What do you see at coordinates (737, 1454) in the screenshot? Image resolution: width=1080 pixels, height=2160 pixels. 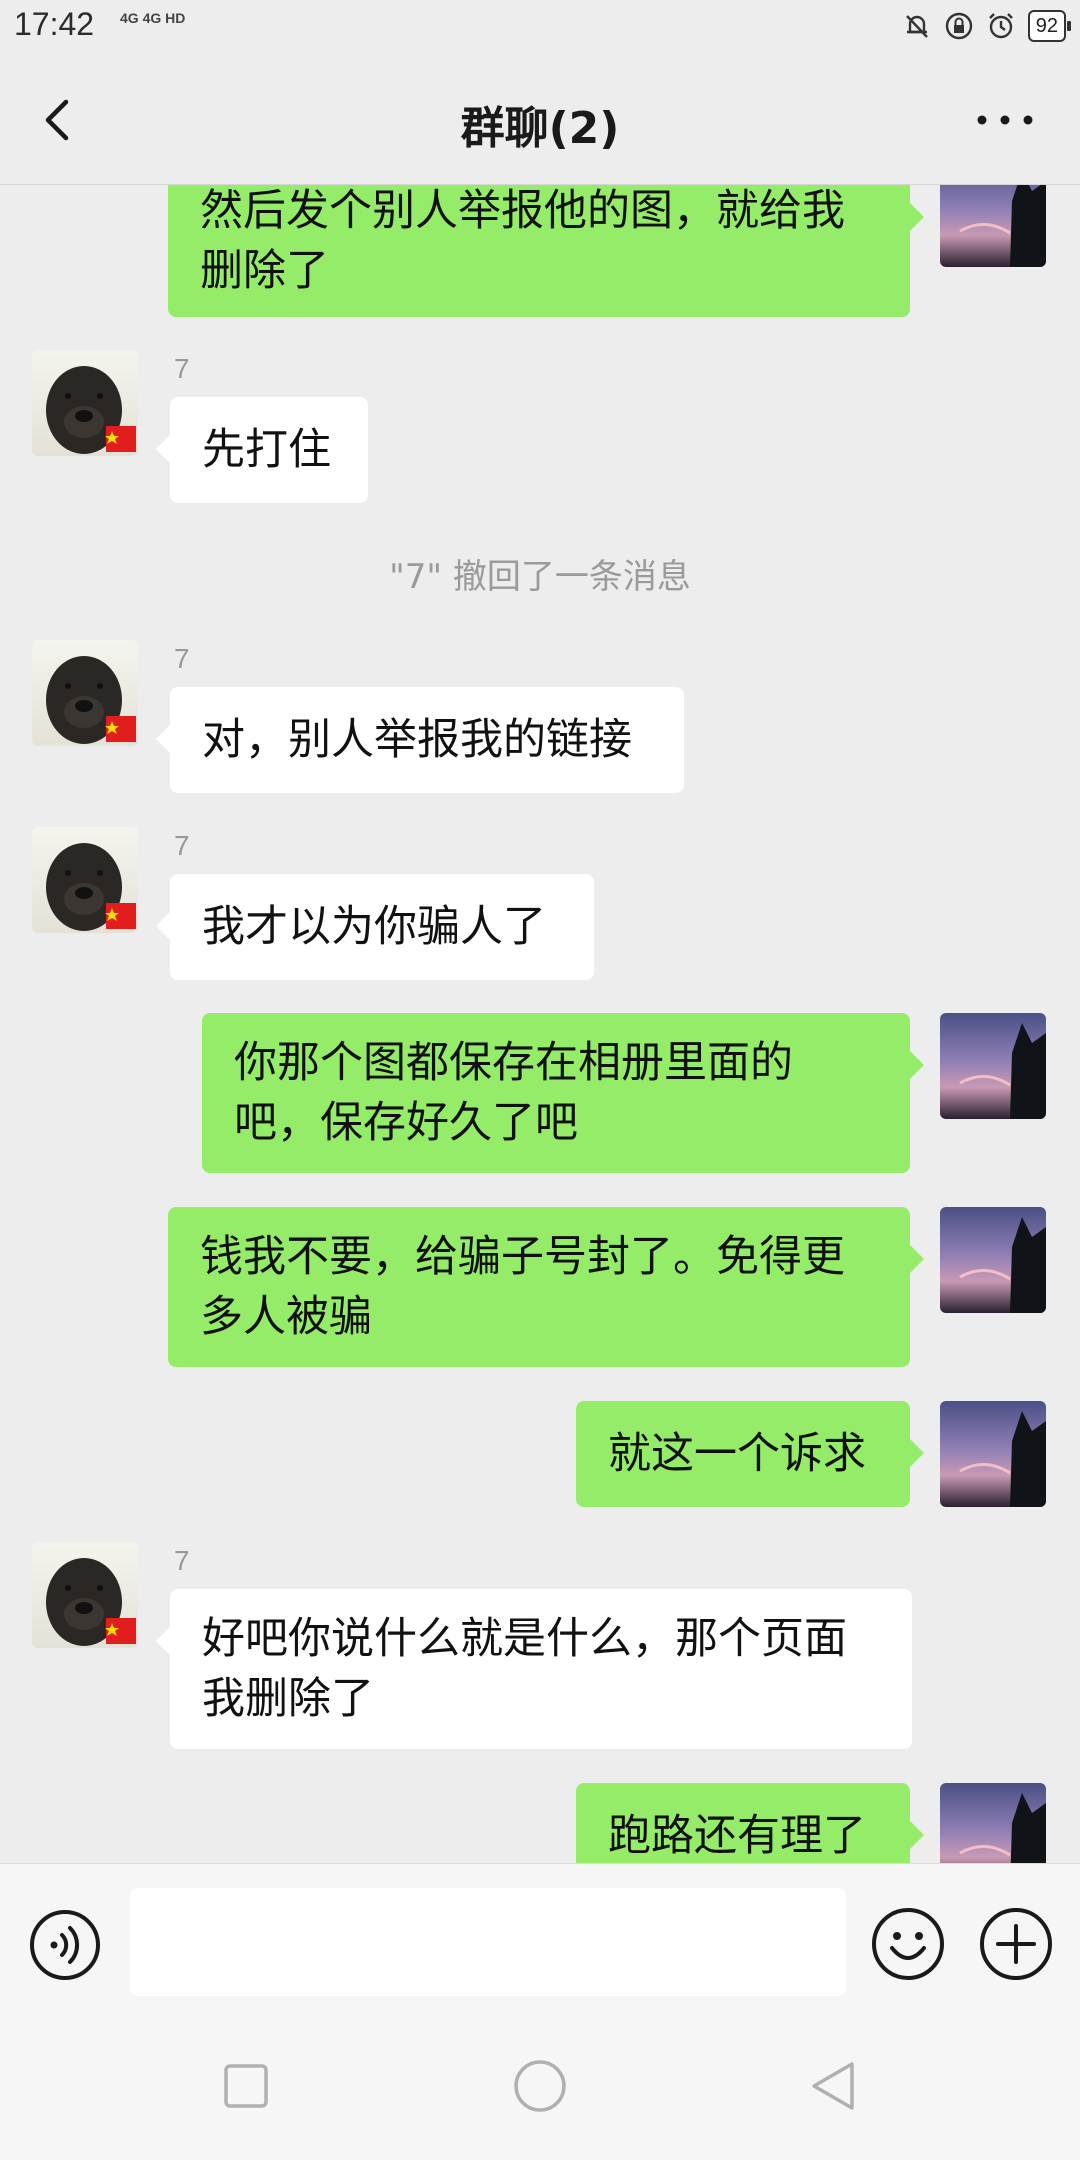 I see `message-text: 就这一个诉求` at bounding box center [737, 1454].